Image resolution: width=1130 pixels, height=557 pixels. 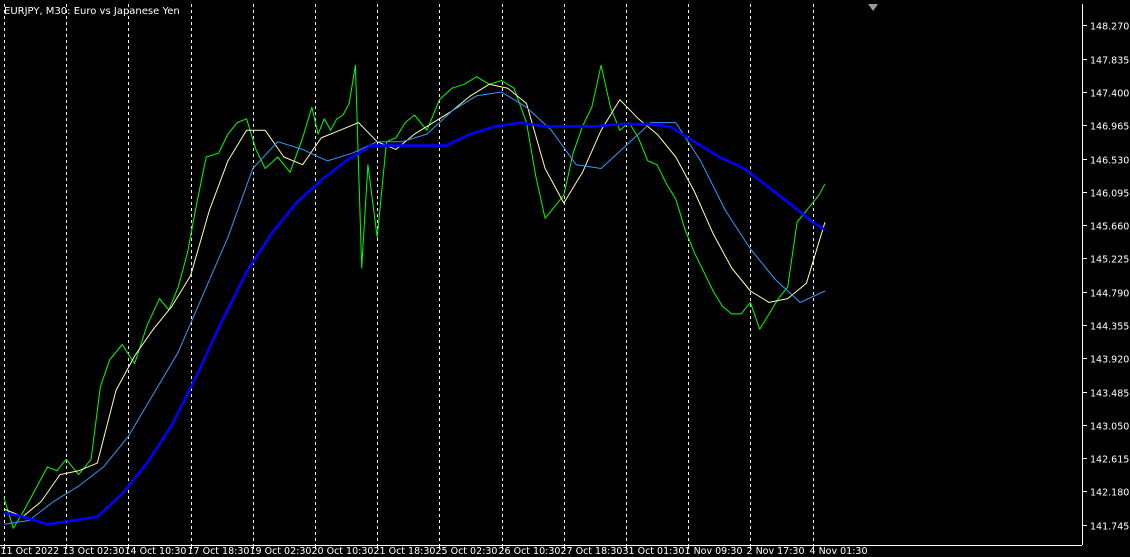 What do you see at coordinates (1109, 527) in the screenshot?
I see `price-tick-label: 141.745` at bounding box center [1109, 527].